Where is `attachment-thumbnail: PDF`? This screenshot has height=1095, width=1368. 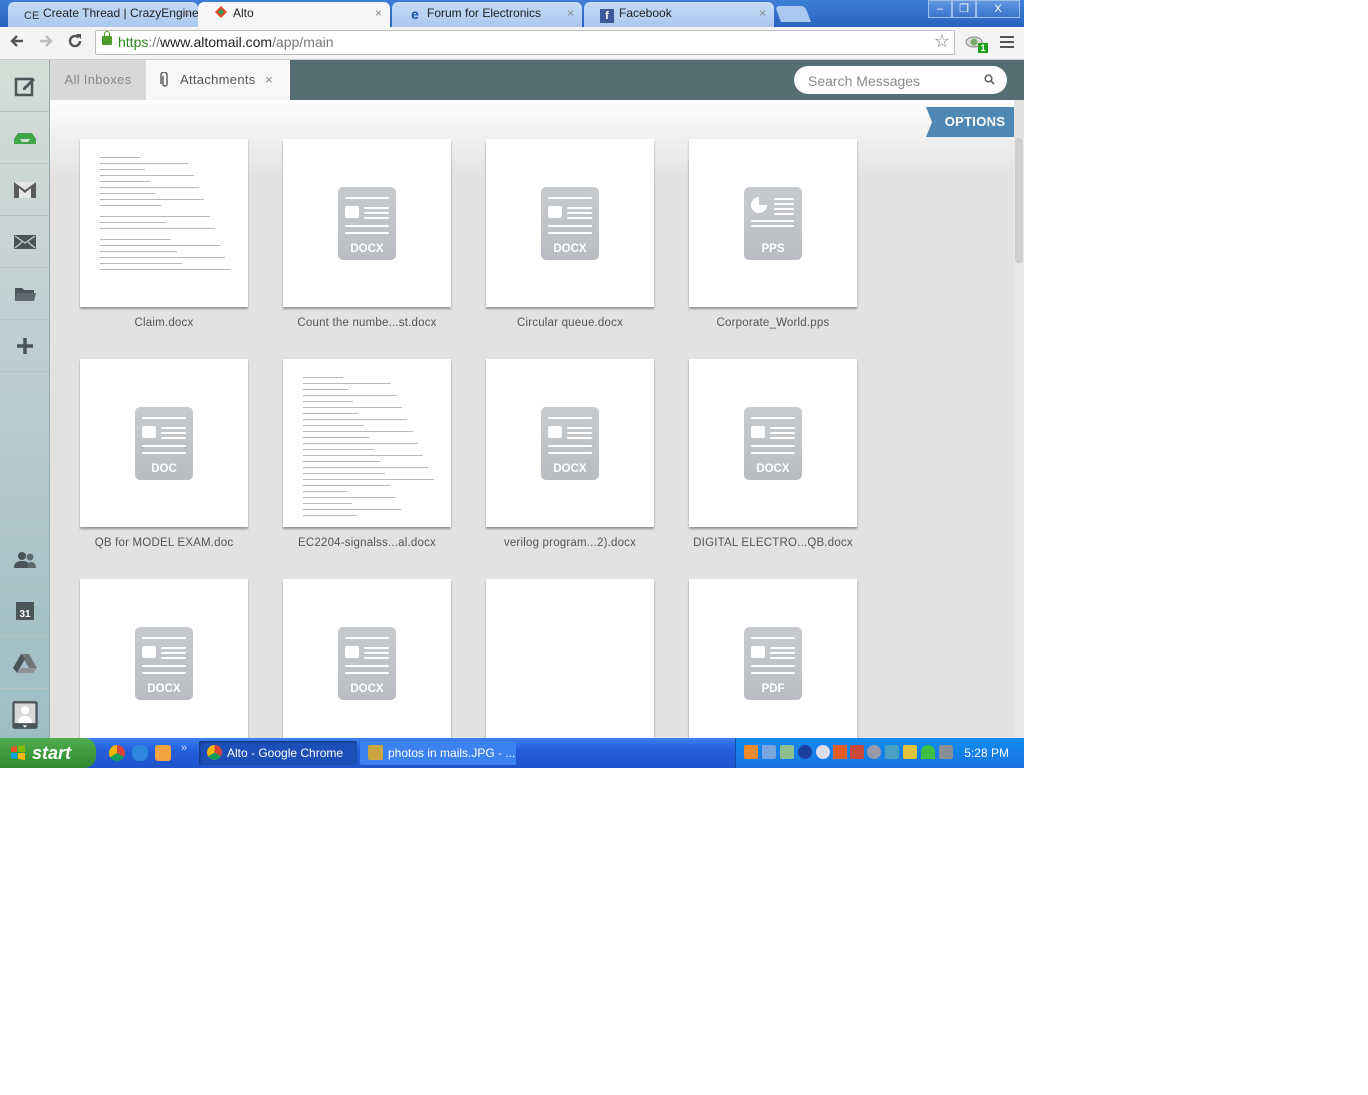 attachment-thumbnail: PDF is located at coordinates (773, 658).